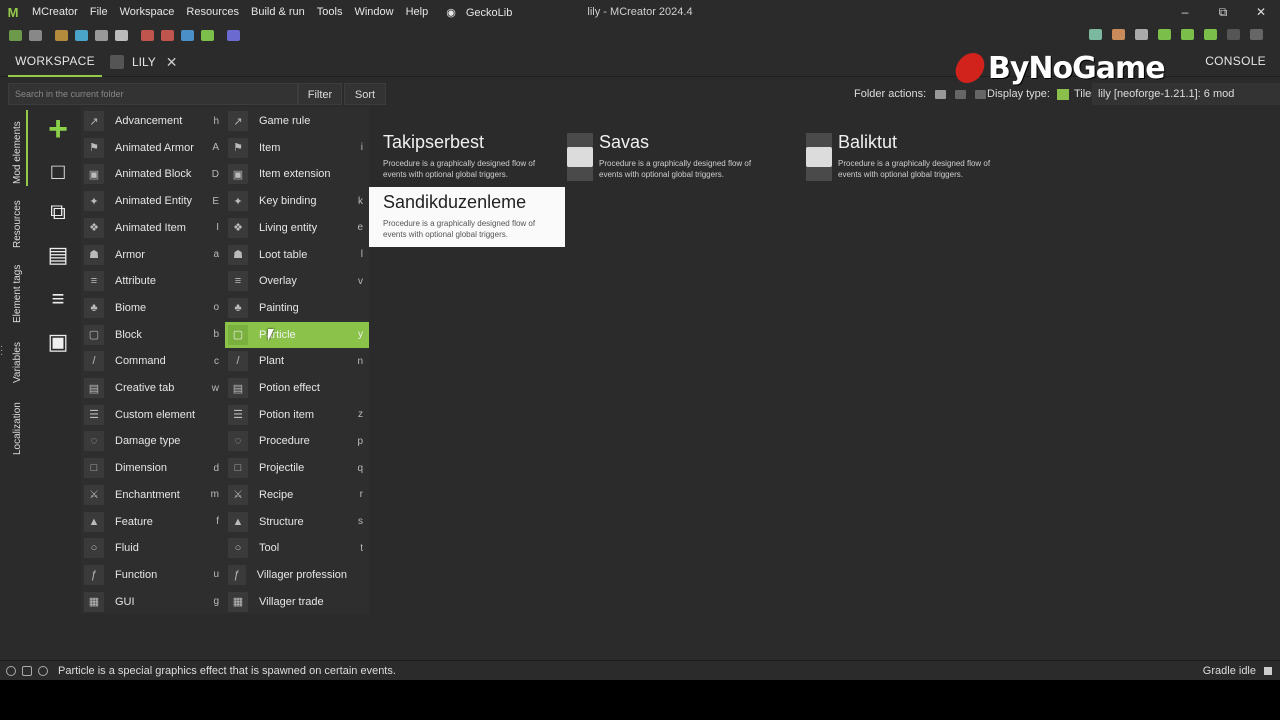 The height and width of the screenshot is (720, 1280). What do you see at coordinates (1, 351) in the screenshot?
I see `drag-handle-icon: · · ·` at bounding box center [1, 351].